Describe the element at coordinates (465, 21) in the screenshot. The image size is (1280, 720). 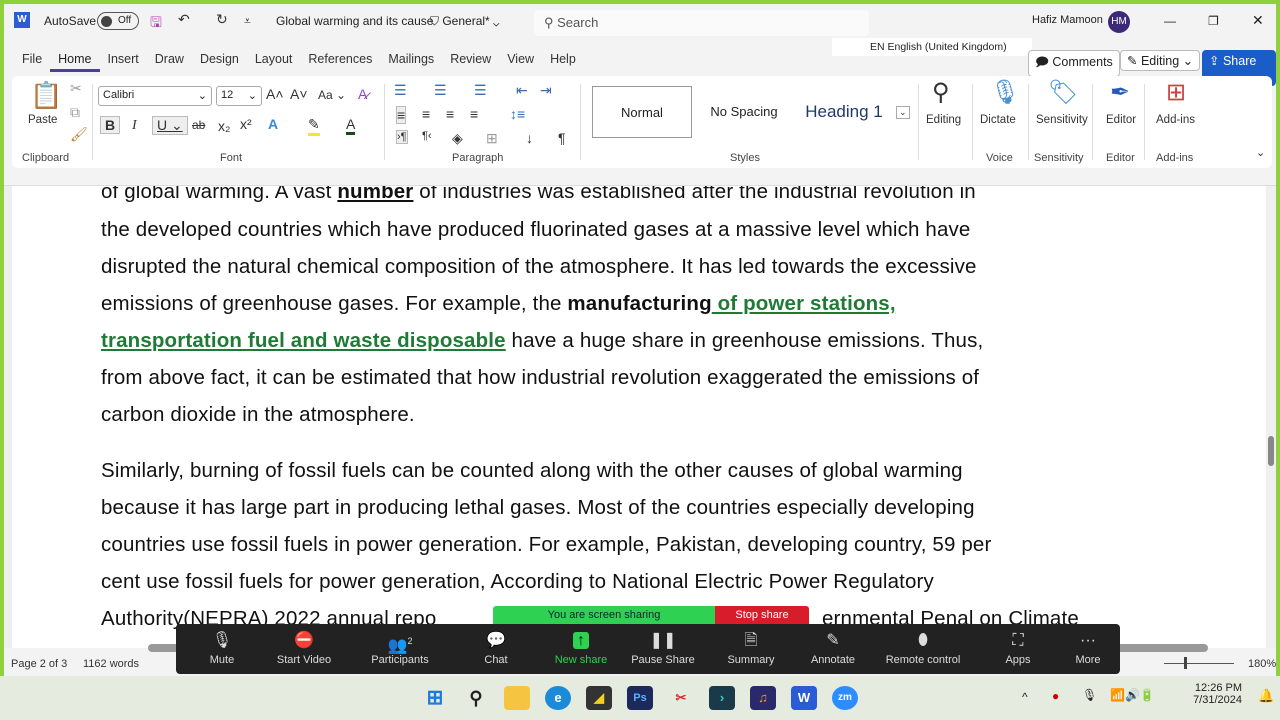
I see `sensitivity-label: ⛉ General* ⌄` at that location.